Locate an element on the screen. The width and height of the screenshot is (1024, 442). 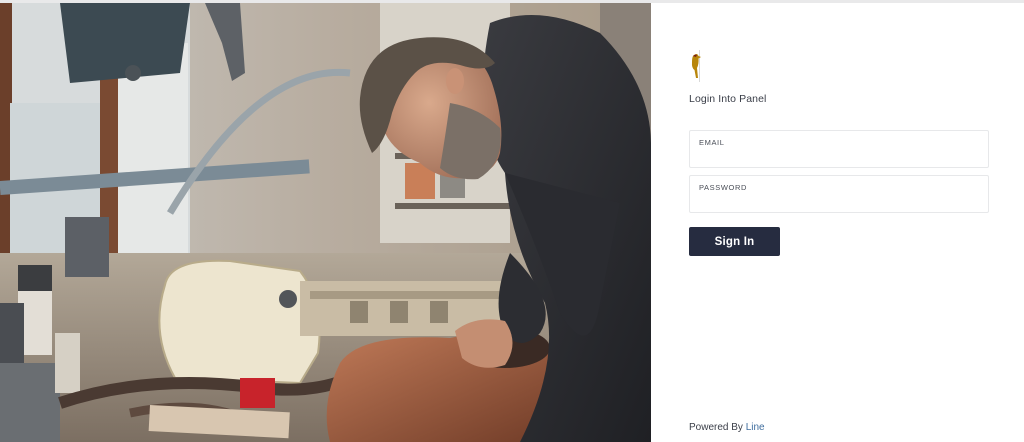
brand-link: Line is located at coordinates (755, 427).